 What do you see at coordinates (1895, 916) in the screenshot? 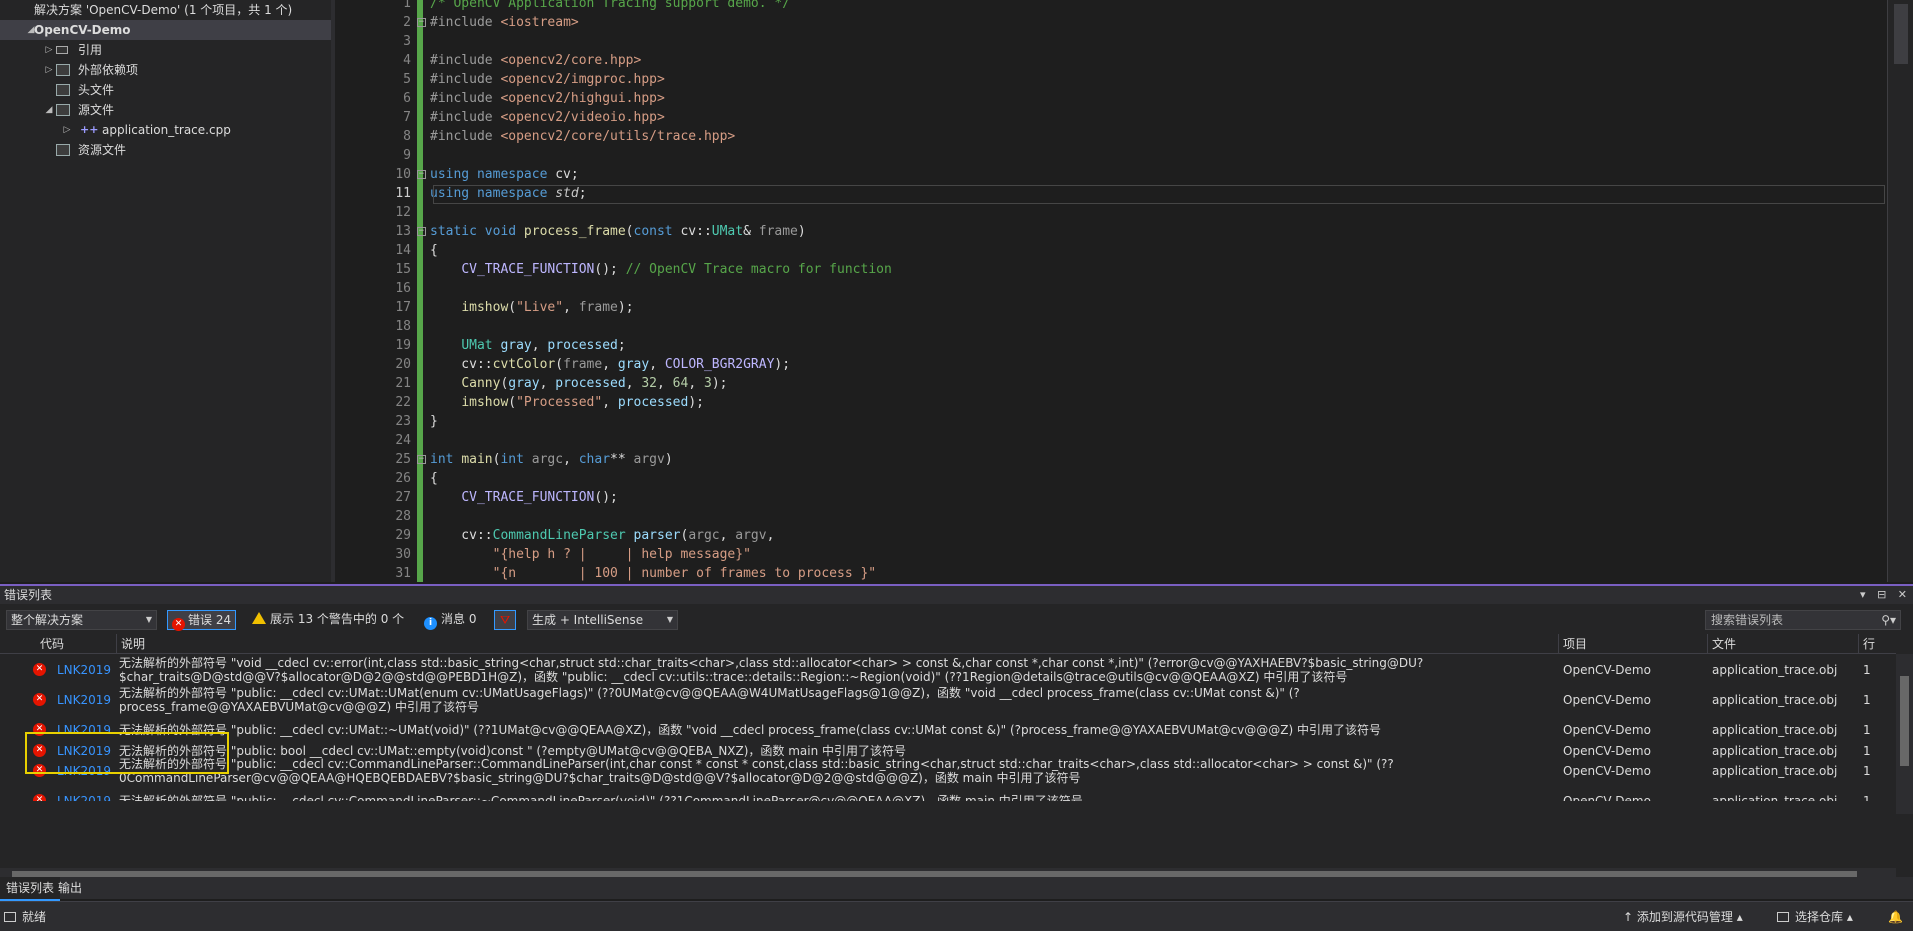
I see `notifications-bell-icon: 🔔` at bounding box center [1895, 916].